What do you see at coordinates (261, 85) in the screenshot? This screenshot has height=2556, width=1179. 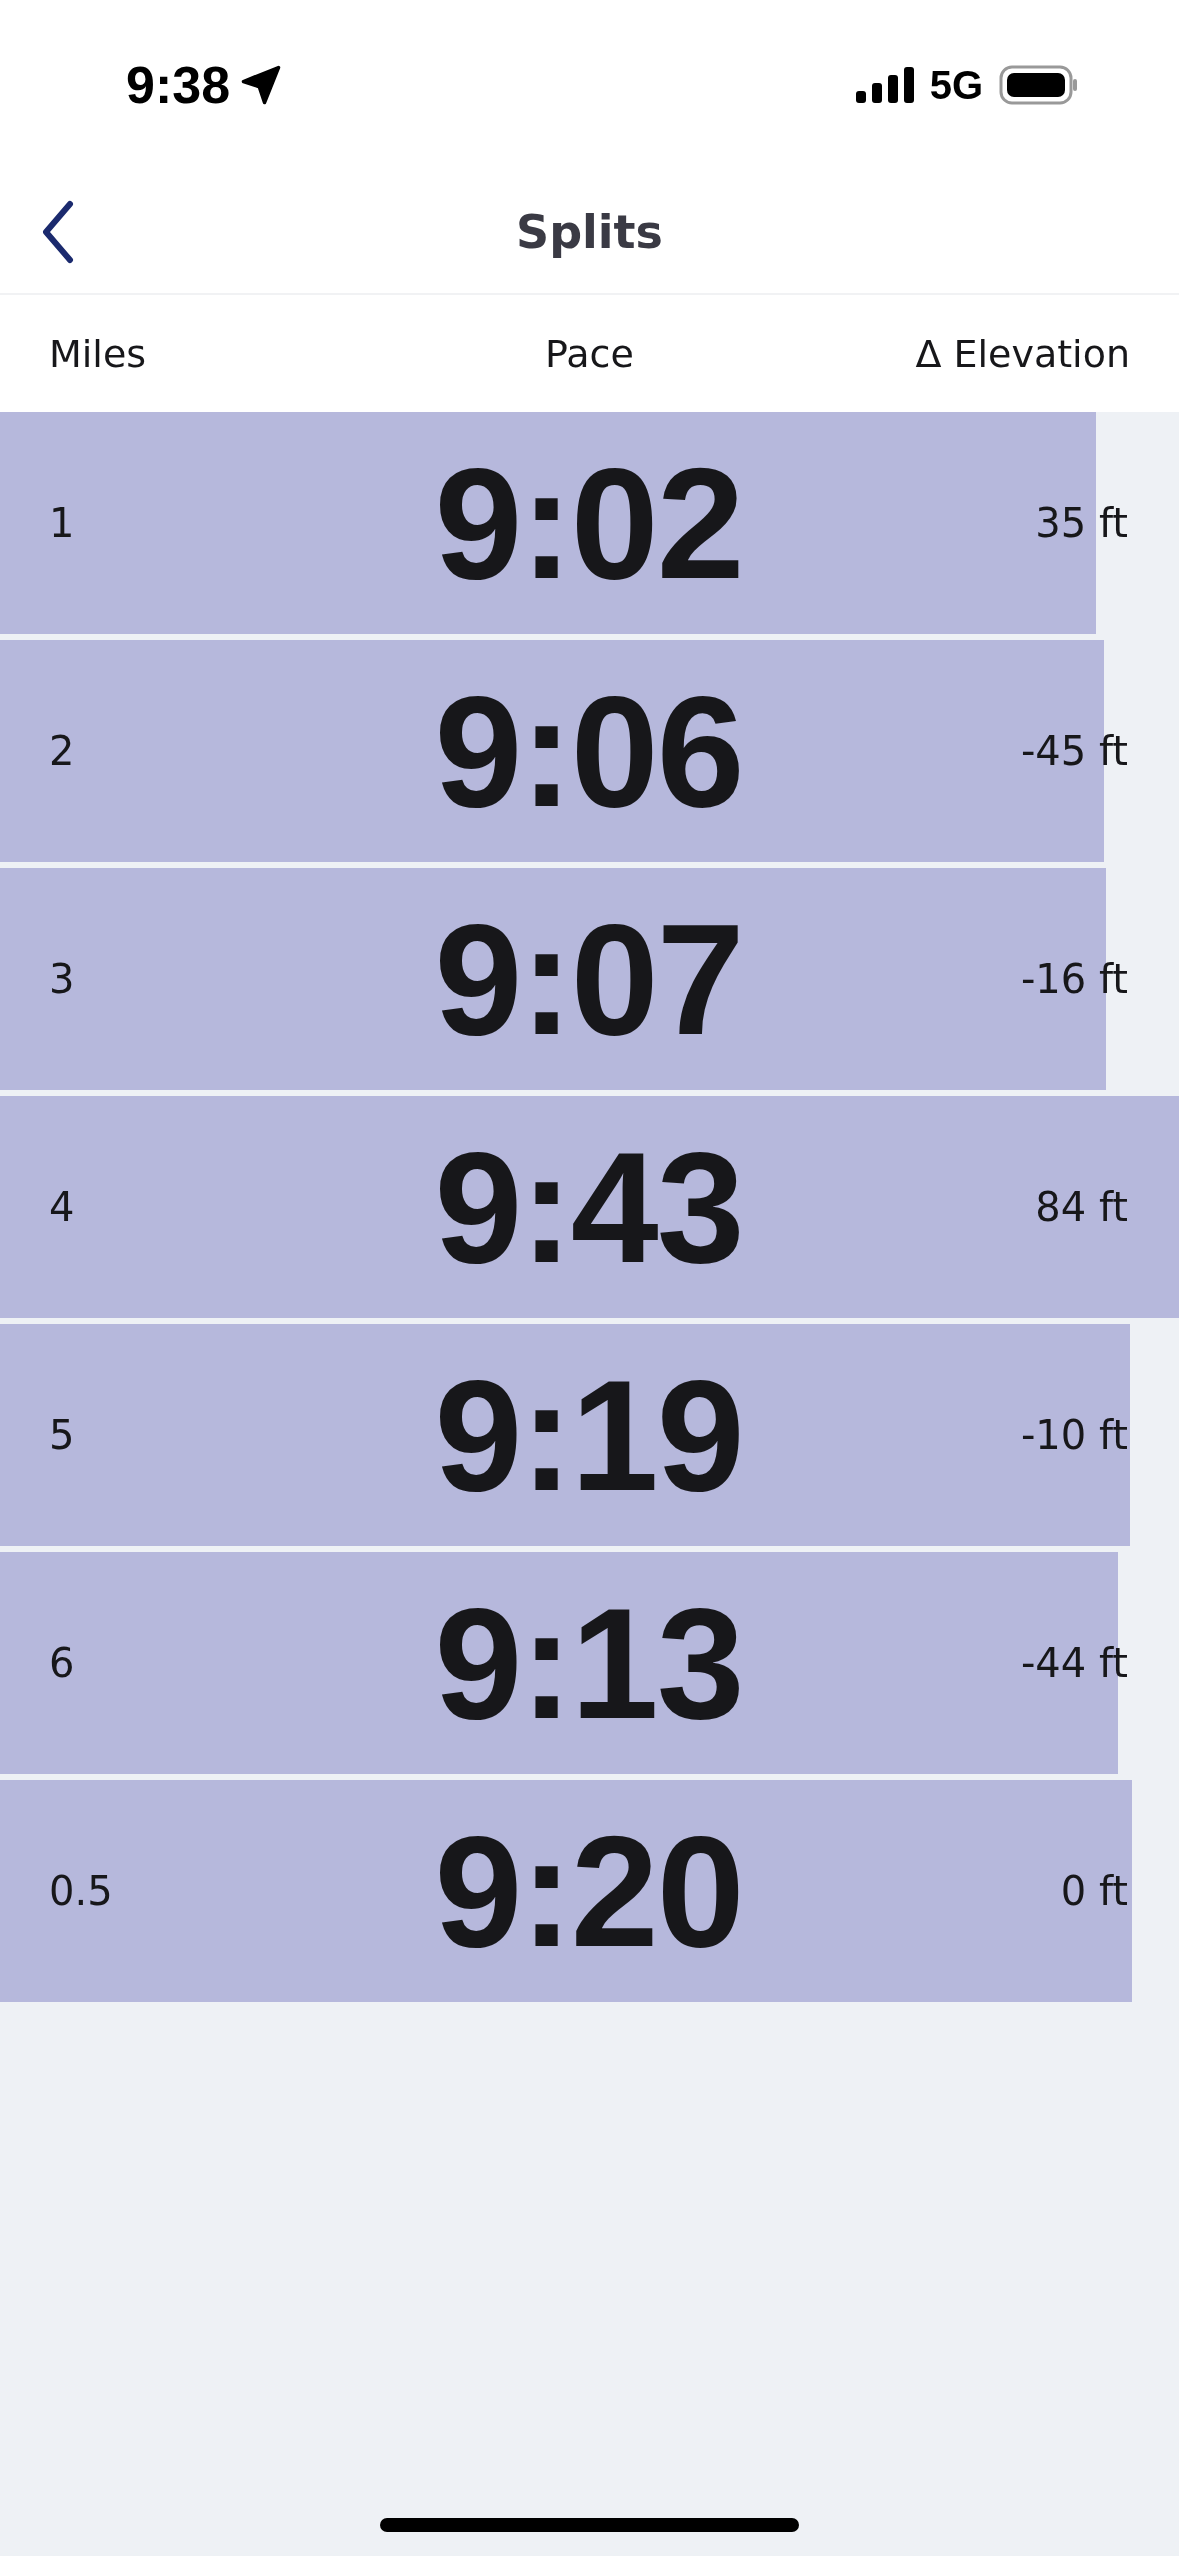 I see `location-arrow-icon` at bounding box center [261, 85].